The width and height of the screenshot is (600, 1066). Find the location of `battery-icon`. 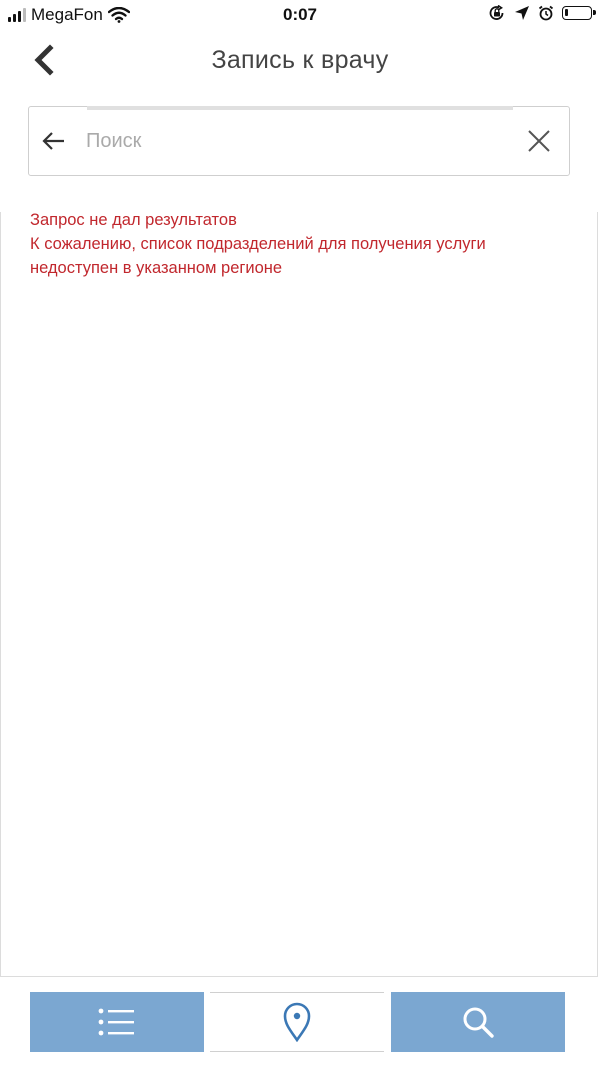

battery-icon is located at coordinates (579, 13).